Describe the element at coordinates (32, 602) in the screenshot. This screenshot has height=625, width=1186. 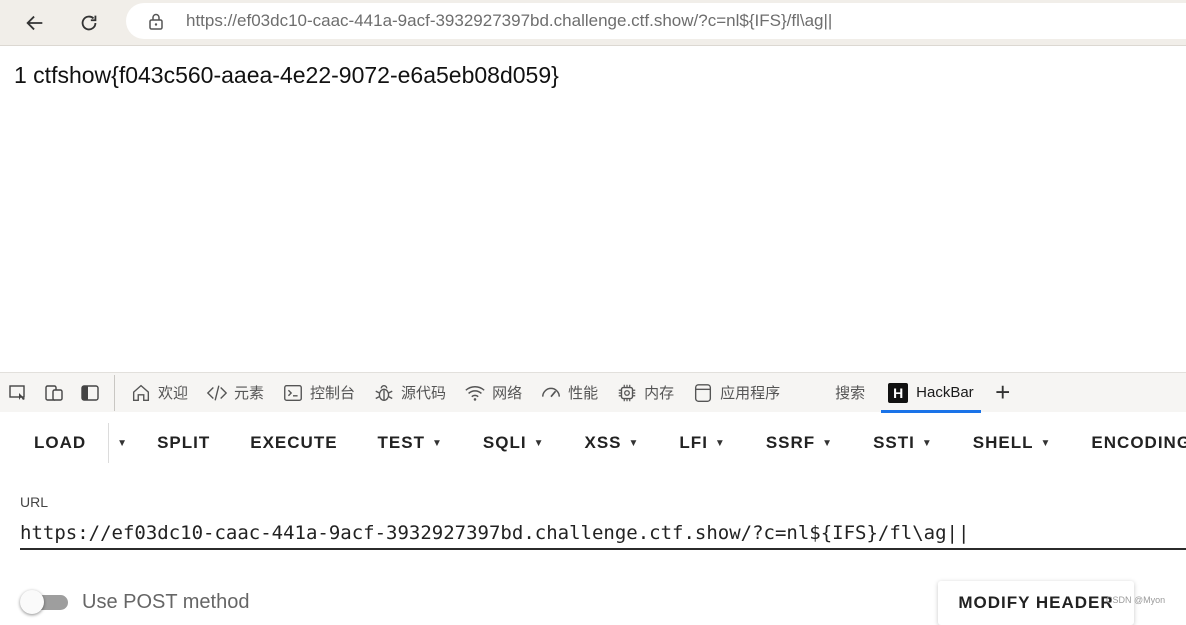
I see `toggle-knob` at that location.